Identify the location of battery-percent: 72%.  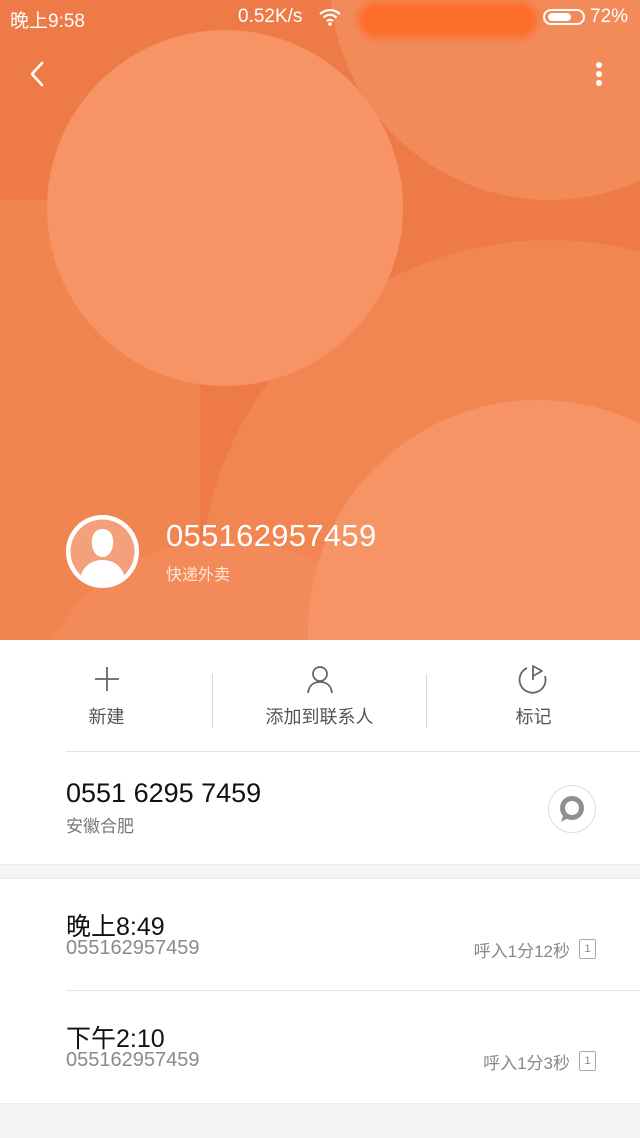
(609, 16).